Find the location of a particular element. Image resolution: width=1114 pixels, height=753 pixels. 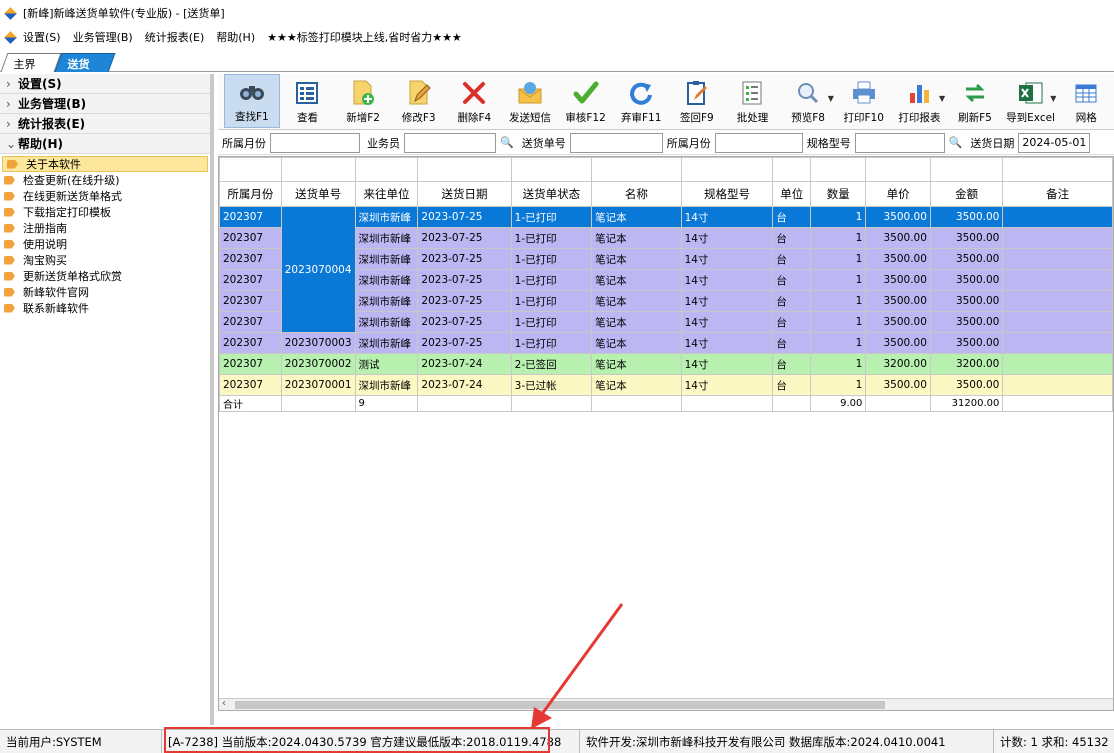

column-header-note: 备注 is located at coordinates (1057, 194).